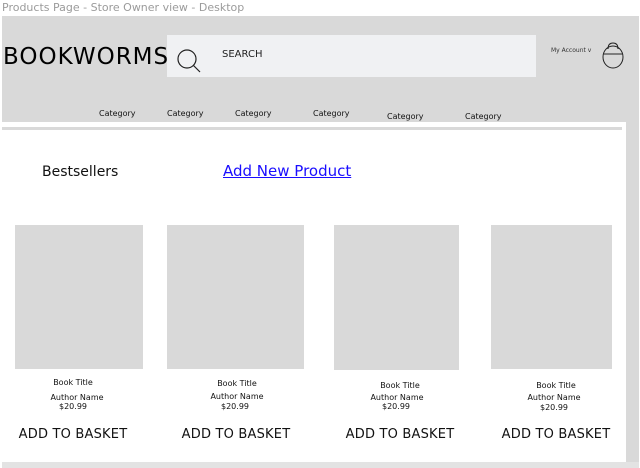  I want to click on category-link-4: Category, so click(331, 113).